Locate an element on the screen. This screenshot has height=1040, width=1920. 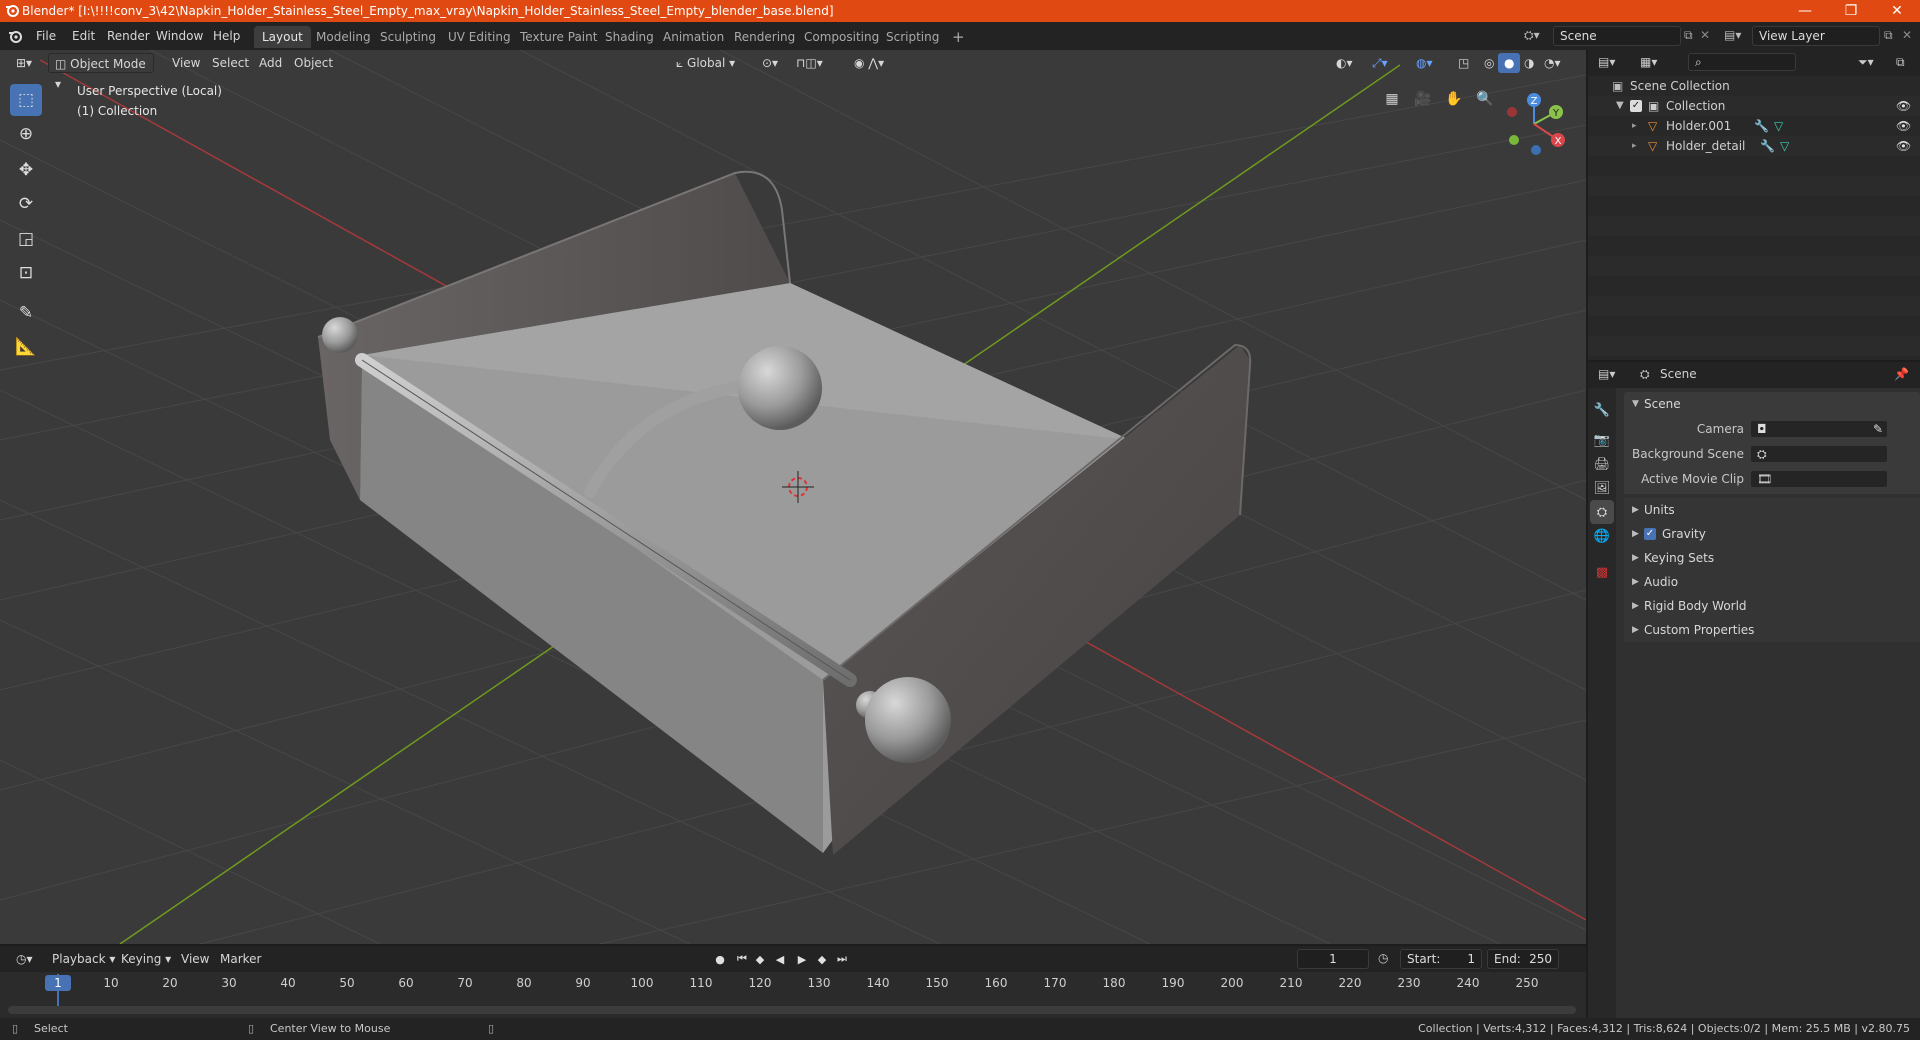
filter-icon: ⏷▾ is located at coordinates (1866, 62).